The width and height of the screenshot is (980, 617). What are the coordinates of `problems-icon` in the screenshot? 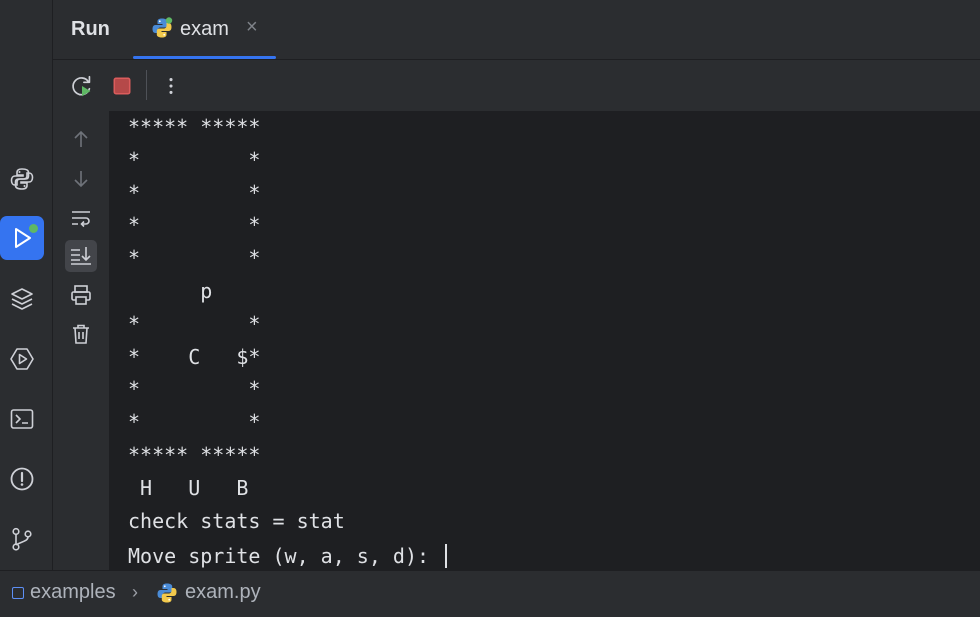 It's located at (22, 479).